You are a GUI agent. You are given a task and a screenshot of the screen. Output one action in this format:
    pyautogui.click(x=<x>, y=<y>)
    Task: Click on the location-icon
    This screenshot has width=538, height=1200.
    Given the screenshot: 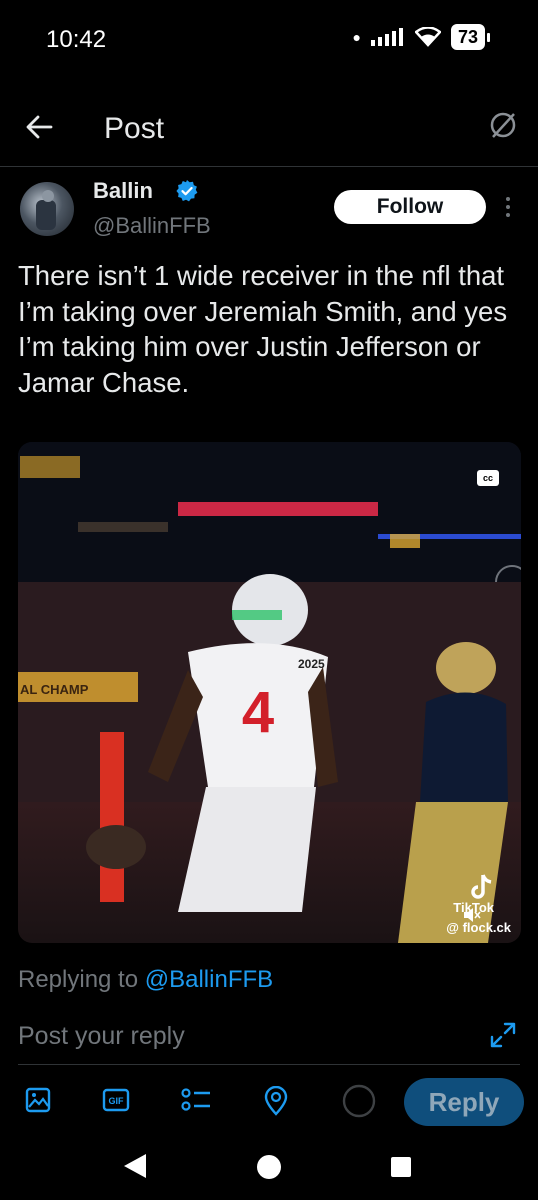 What is the action you would take?
    pyautogui.click(x=276, y=1101)
    